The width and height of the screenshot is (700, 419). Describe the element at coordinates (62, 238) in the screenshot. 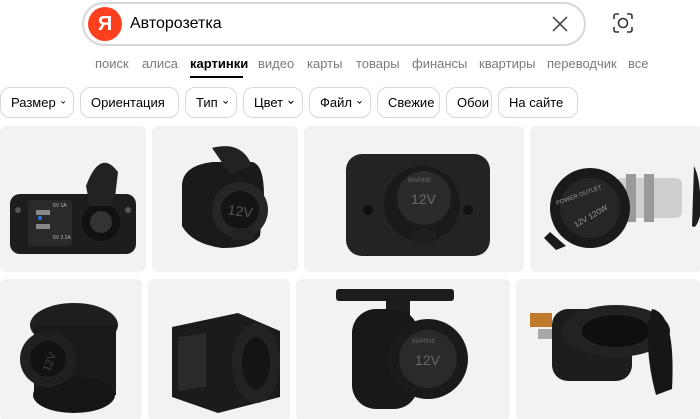

I see `usb-port-label: 5V 2.1A` at that location.